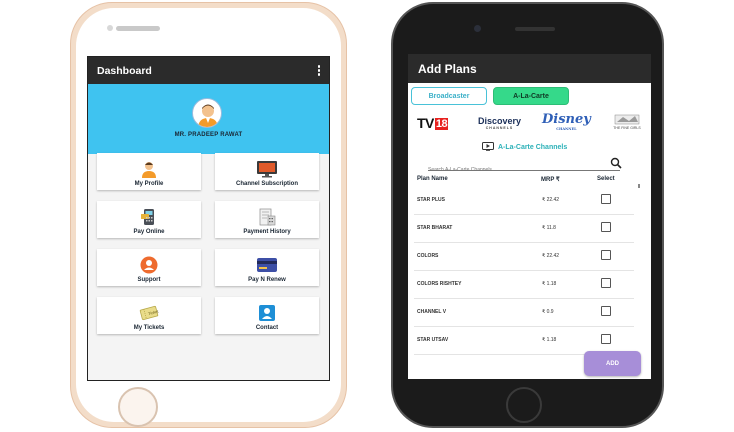  I want to click on card-machine-icon, so click(149, 217).